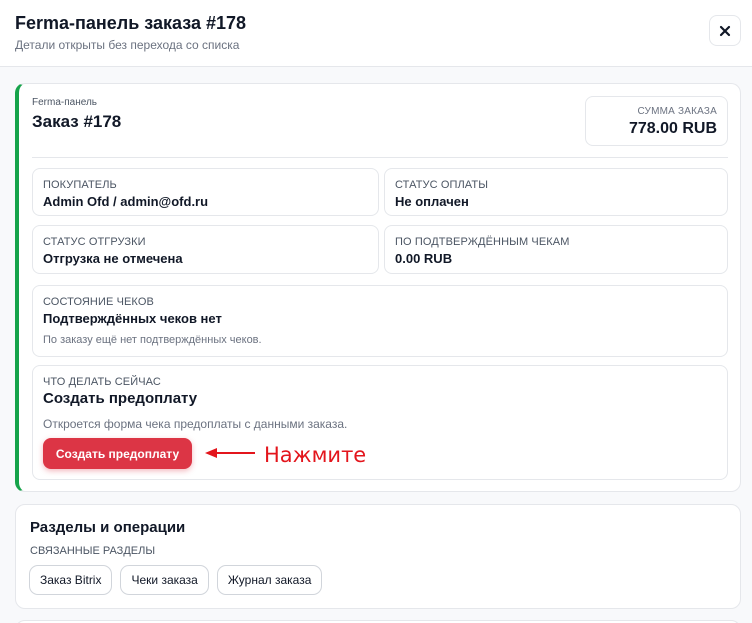  What do you see at coordinates (672, 128) in the screenshot?
I see `order-sum-value: 778.00 RUB` at bounding box center [672, 128].